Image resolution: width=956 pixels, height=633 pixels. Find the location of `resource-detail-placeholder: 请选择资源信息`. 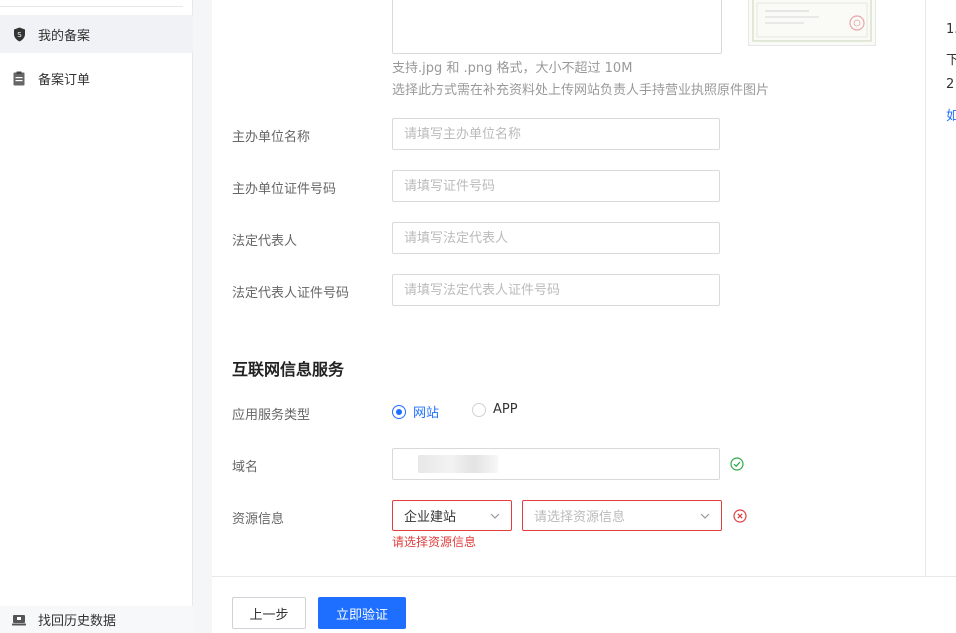

resource-detail-placeholder: 请选择资源信息 is located at coordinates (580, 517).